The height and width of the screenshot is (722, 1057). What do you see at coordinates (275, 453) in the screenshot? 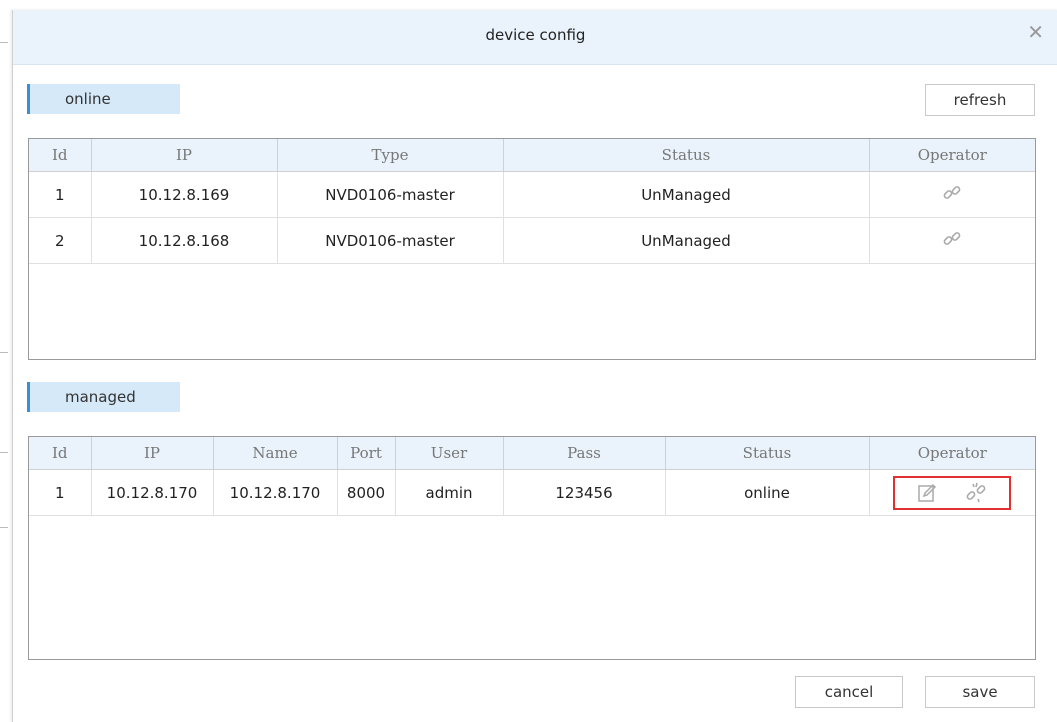
I see `column-header-name: Name` at bounding box center [275, 453].